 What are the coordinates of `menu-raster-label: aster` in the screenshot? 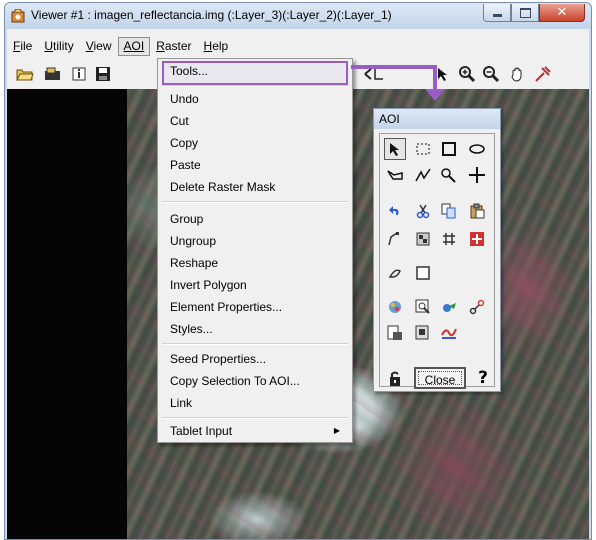 It's located at (178, 46).